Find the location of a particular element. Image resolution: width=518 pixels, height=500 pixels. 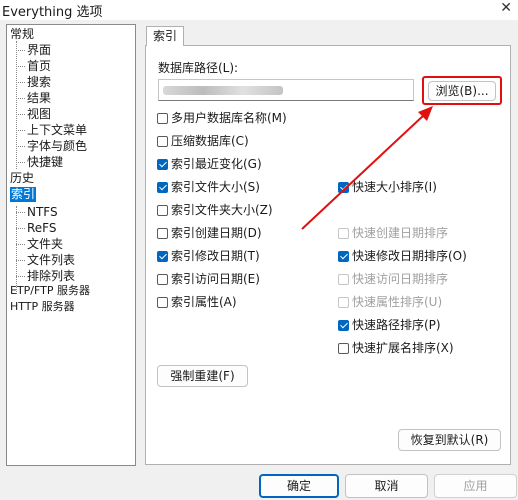

close-icon: ✕ is located at coordinates (506, 8).